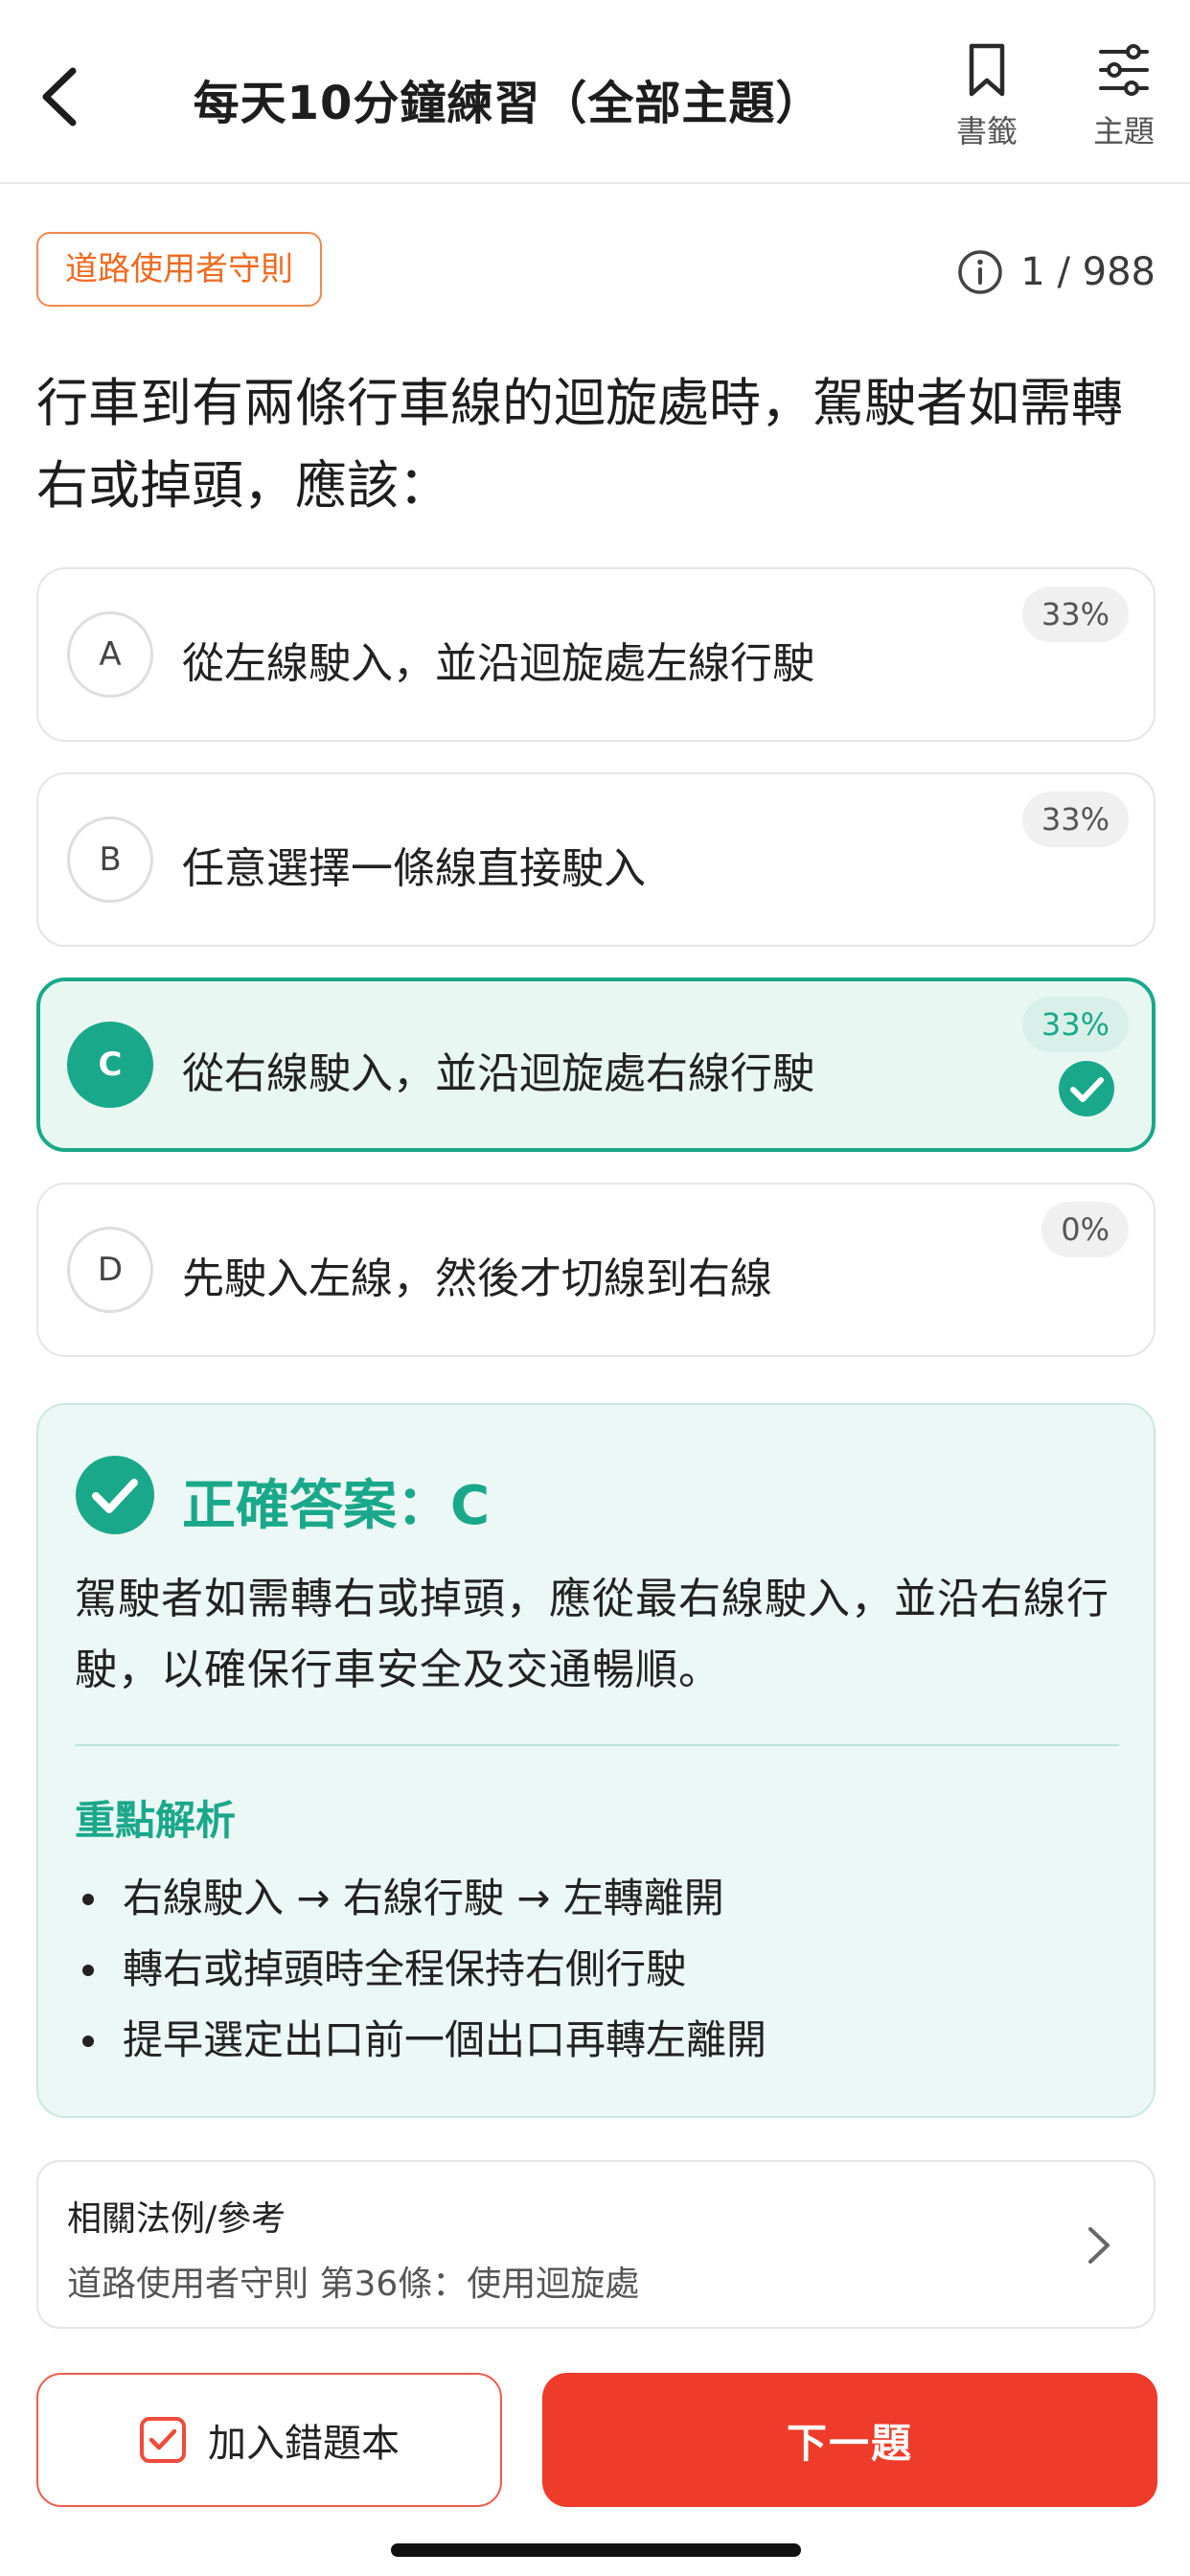 The width and height of the screenshot is (1190, 2576). I want to click on option-b: B 任意選擇一條線直接駛入 33%, so click(596, 859).